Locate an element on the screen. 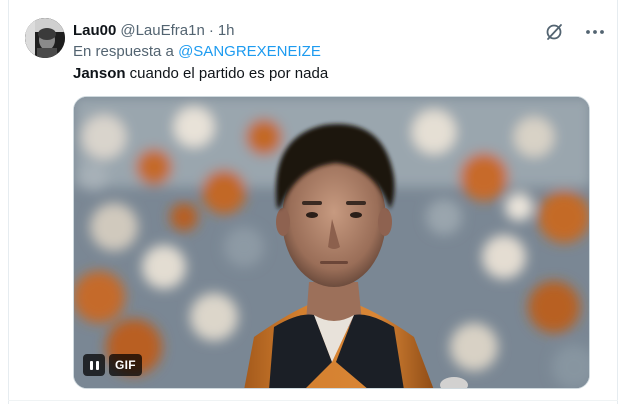  more-options-icon is located at coordinates (595, 32).